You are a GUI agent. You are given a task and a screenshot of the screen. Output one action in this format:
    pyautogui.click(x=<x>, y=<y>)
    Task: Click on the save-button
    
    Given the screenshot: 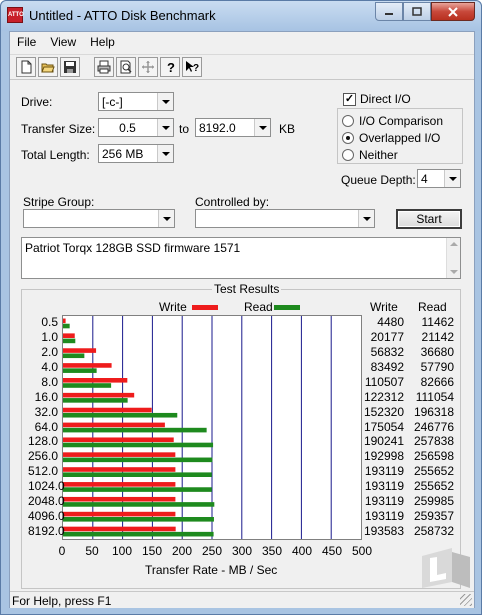 What is the action you would take?
    pyautogui.click(x=70, y=67)
    